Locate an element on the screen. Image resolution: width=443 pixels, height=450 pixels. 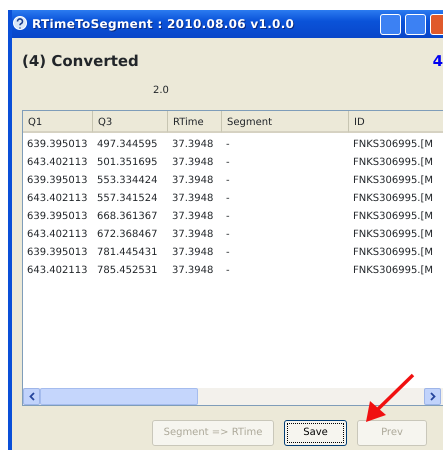
version-label: 2.0 is located at coordinates (161, 91).